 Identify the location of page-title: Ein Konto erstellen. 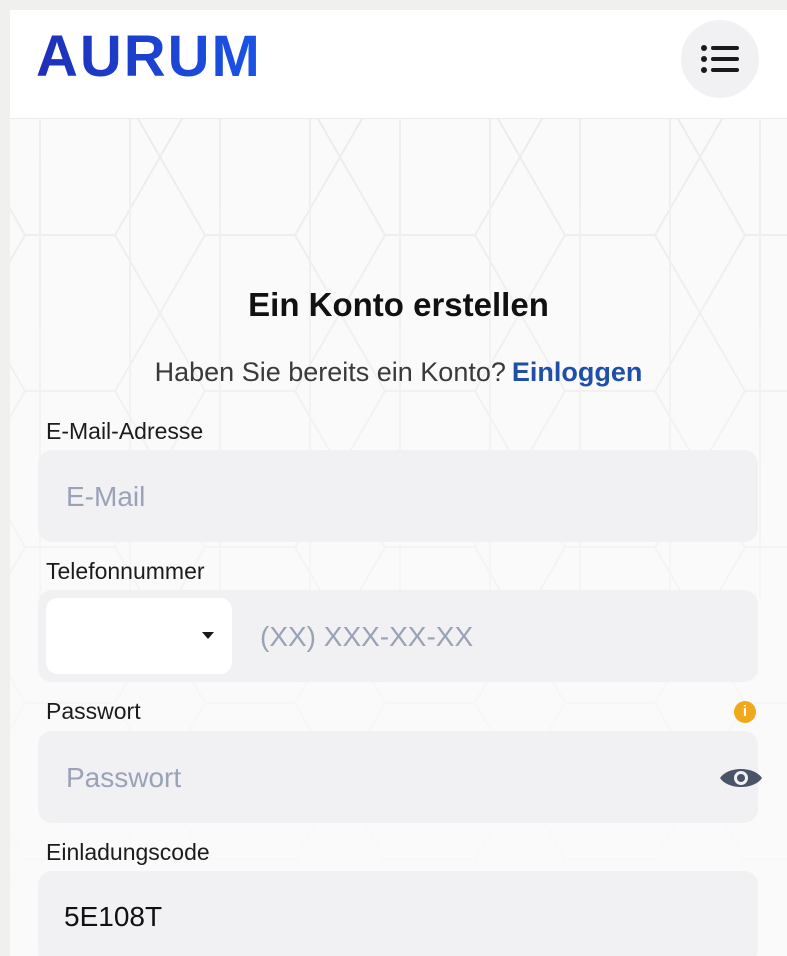
(398, 304).